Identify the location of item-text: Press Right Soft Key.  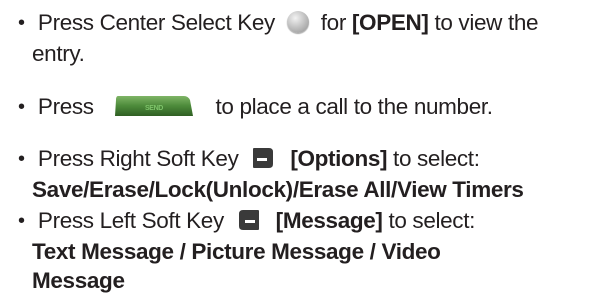
(138, 158).